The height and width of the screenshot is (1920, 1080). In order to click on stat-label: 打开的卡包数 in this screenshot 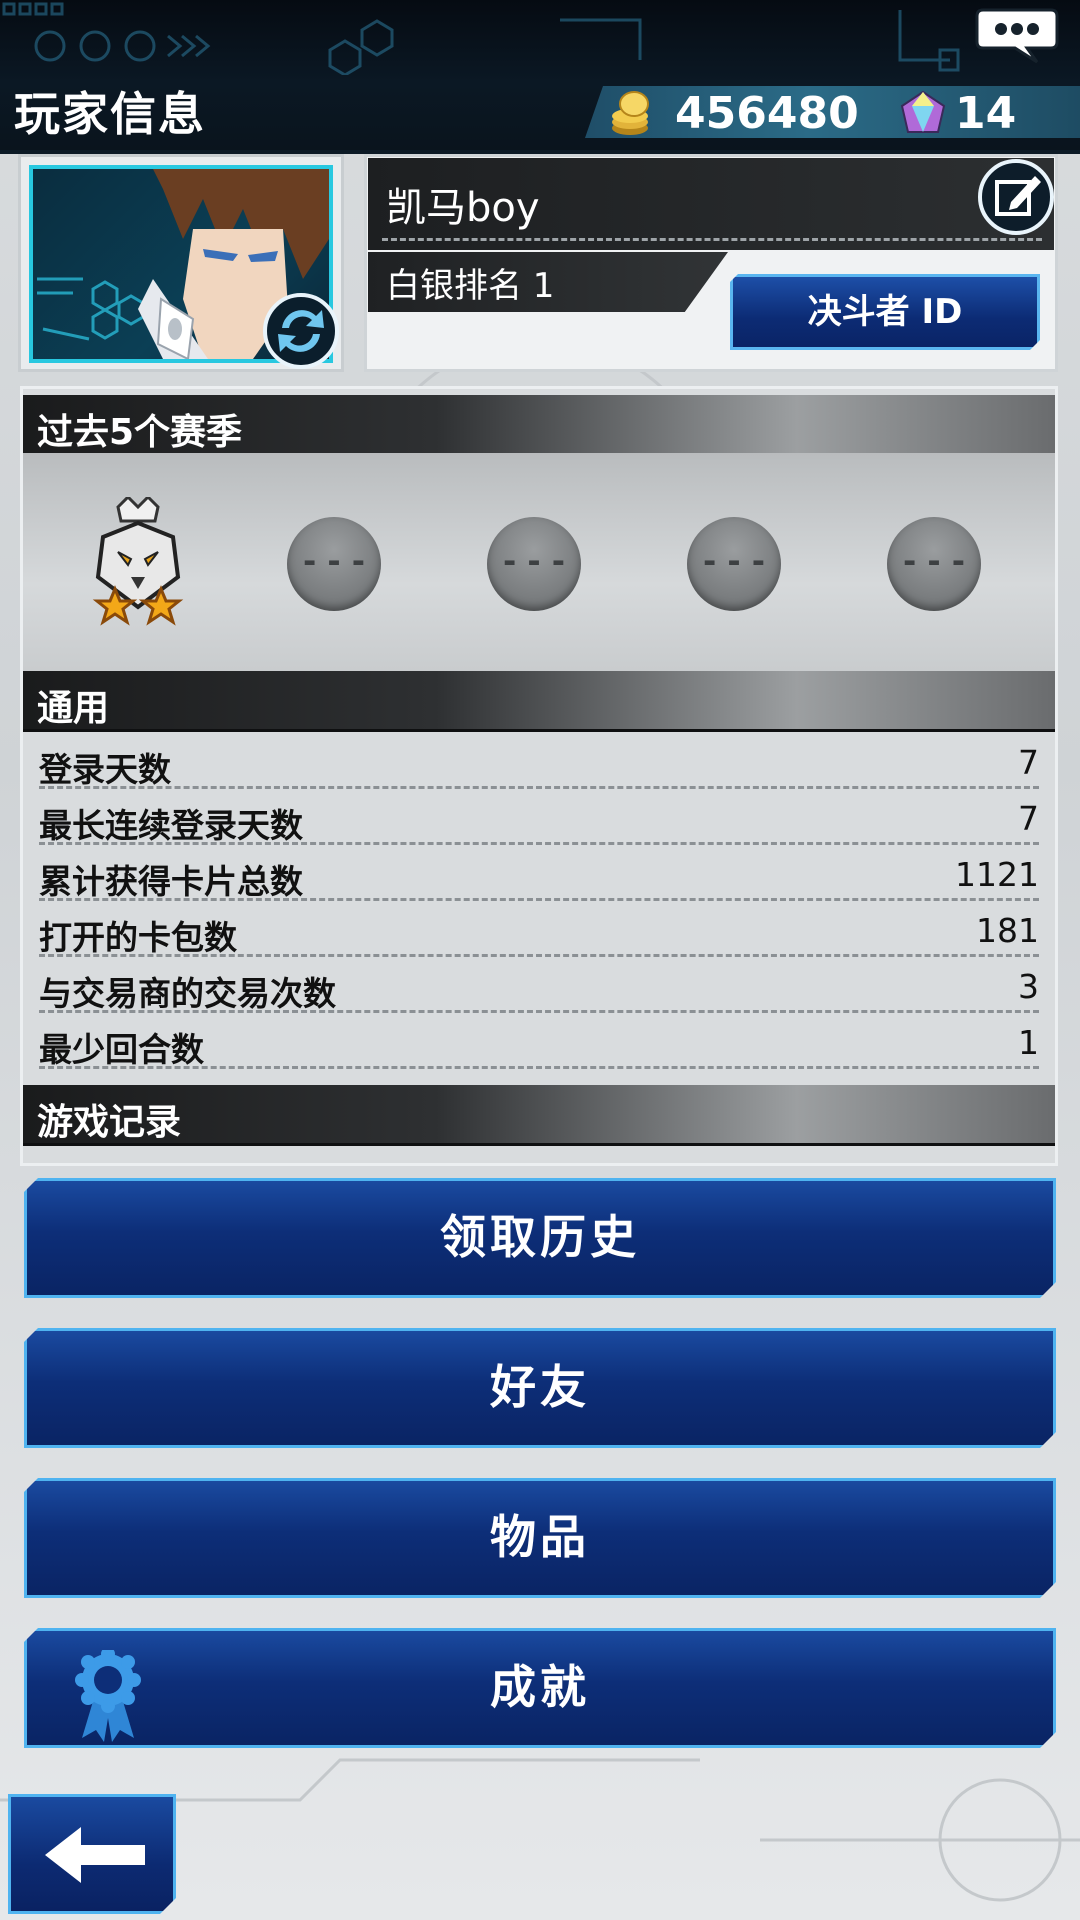, I will do `click(138, 937)`.